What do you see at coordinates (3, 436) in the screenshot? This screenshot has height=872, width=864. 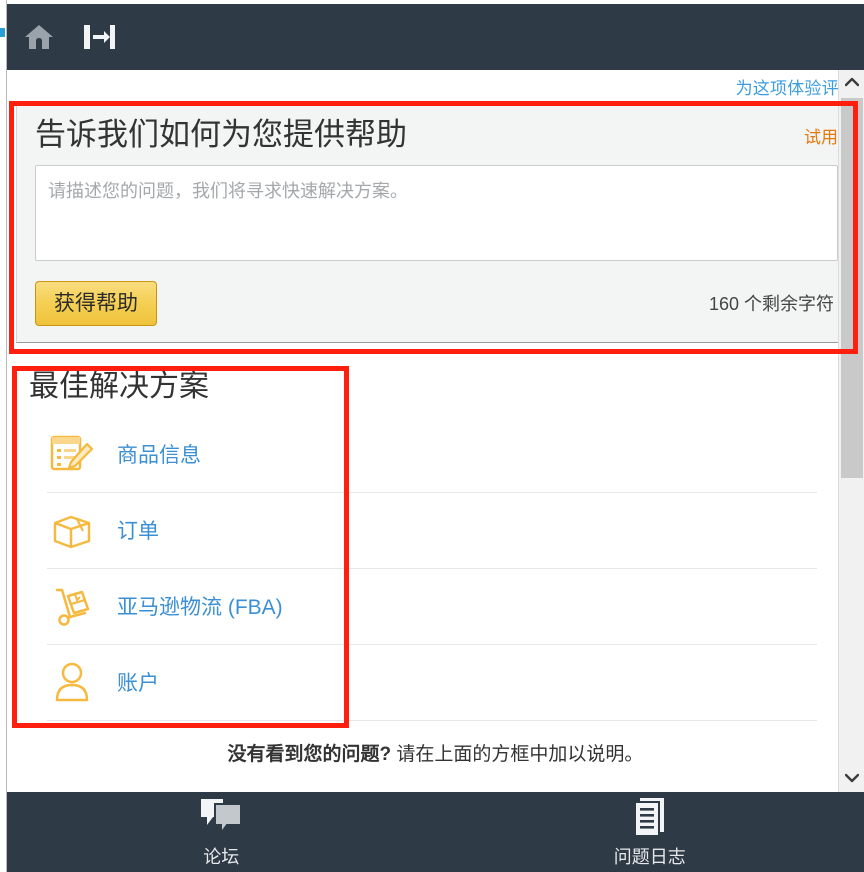 I see `background-window-edge` at bounding box center [3, 436].